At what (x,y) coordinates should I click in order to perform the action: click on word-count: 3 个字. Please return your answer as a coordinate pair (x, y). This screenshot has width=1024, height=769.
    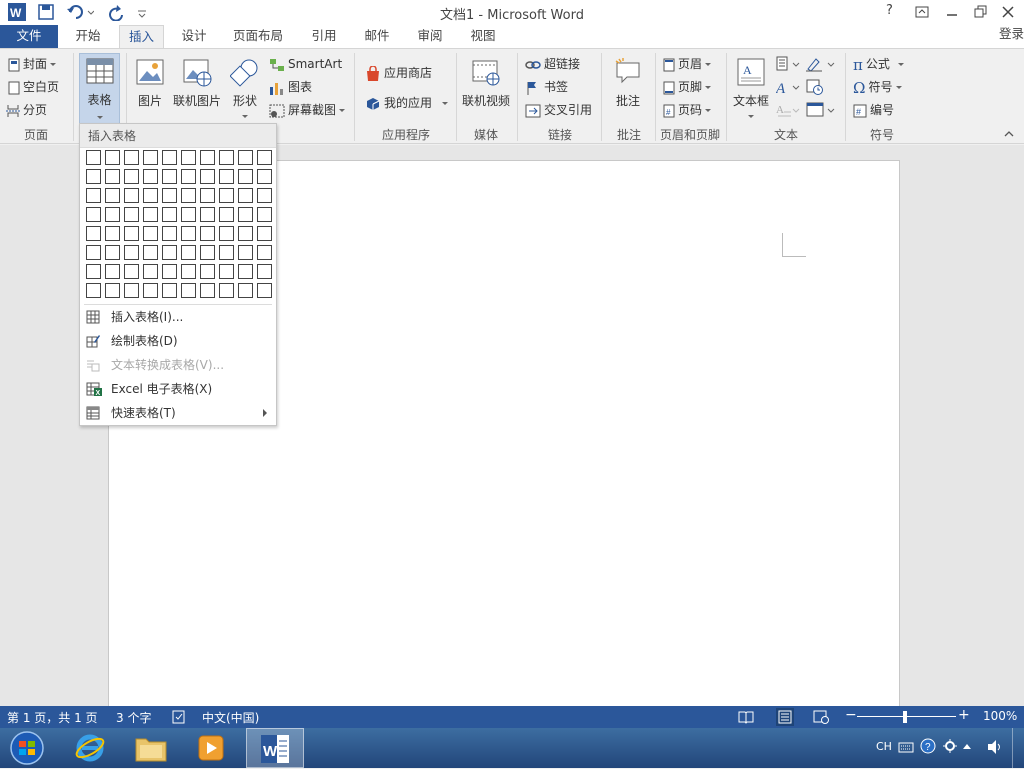
    Looking at the image, I should click on (133, 717).